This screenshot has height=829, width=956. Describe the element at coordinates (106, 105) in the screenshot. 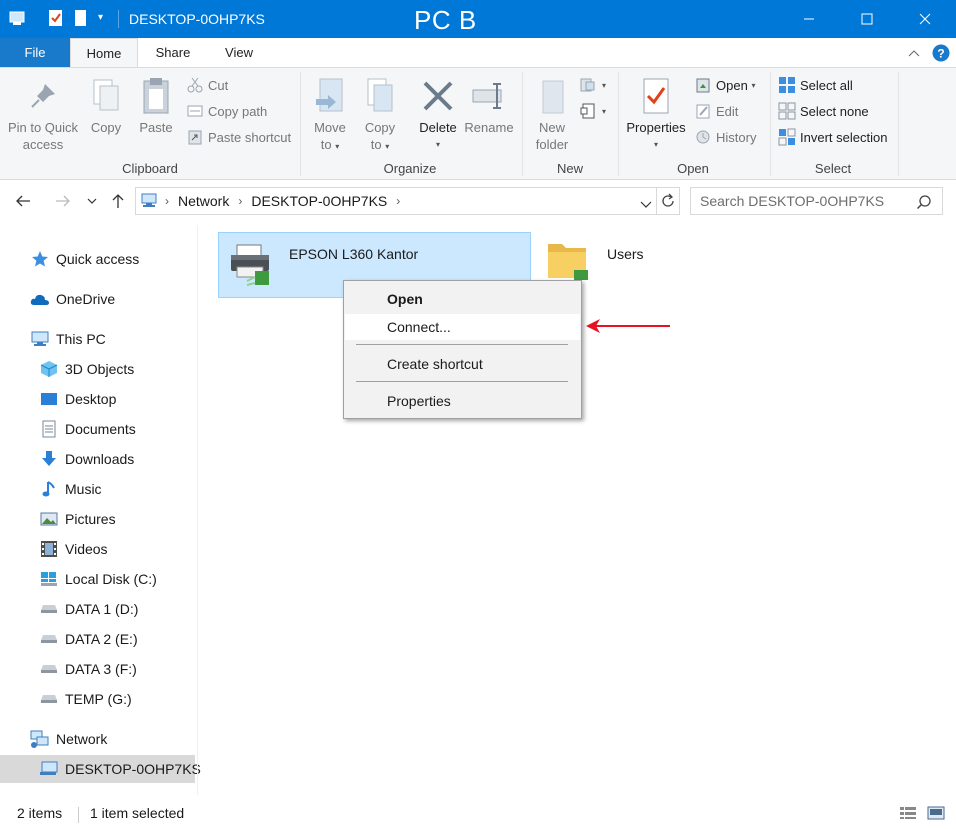

I see `copy-button: Copy` at that location.